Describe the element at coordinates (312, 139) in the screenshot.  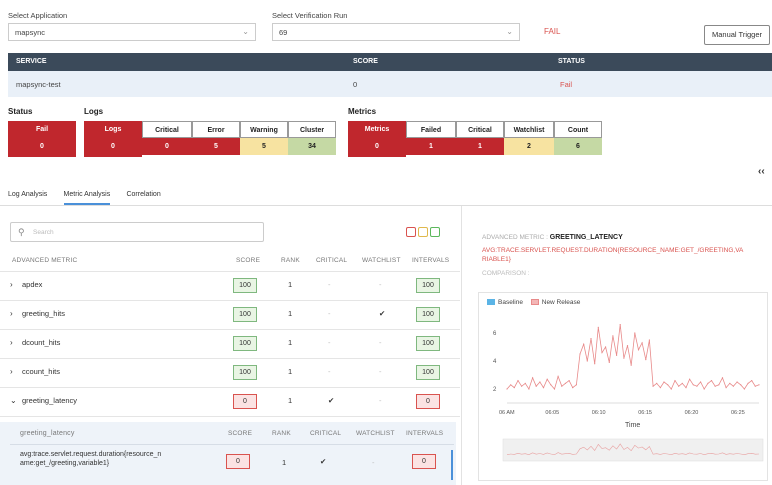
I see `logs-cluster-tile: Cluster 34` at that location.